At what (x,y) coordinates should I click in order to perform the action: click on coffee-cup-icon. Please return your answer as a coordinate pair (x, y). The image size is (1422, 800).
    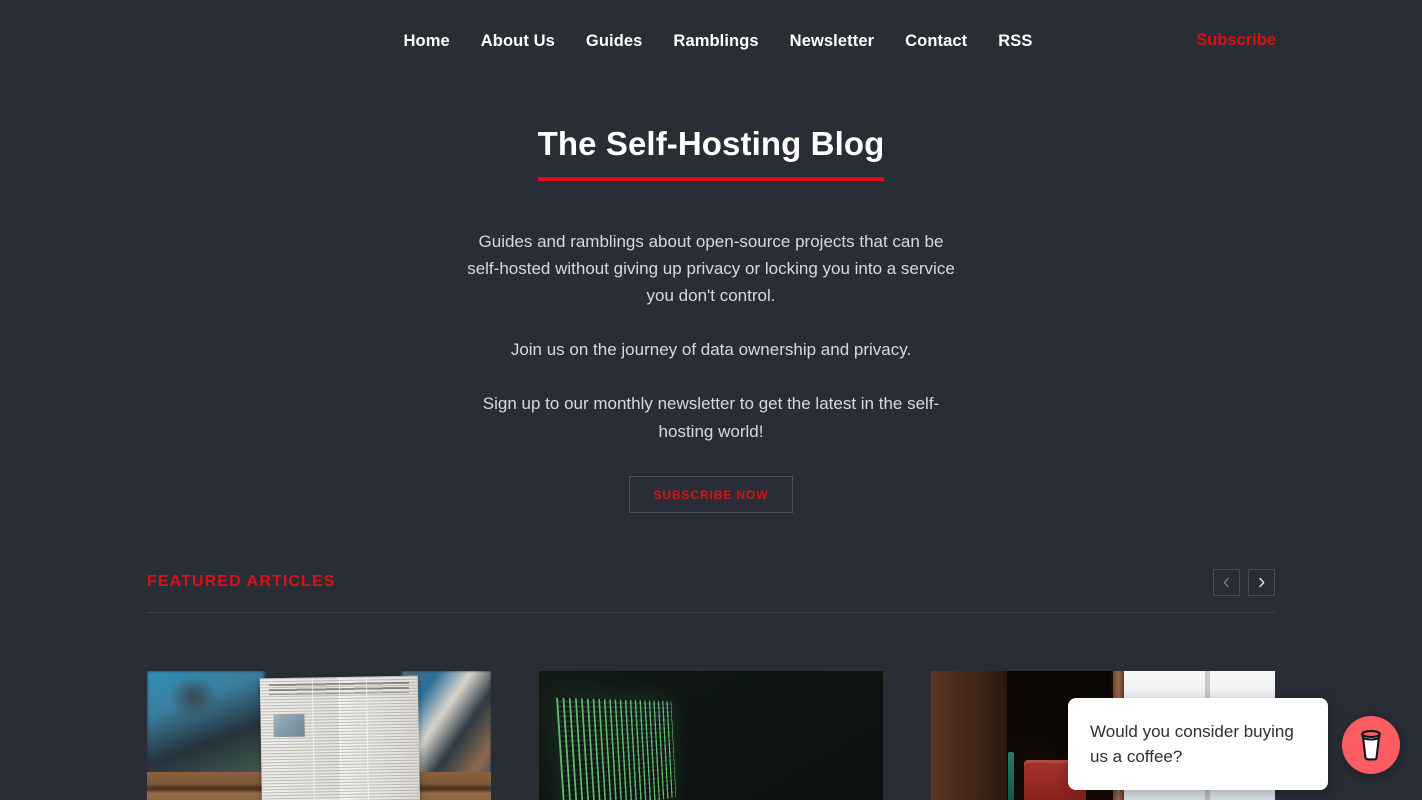
    Looking at the image, I should click on (1371, 745).